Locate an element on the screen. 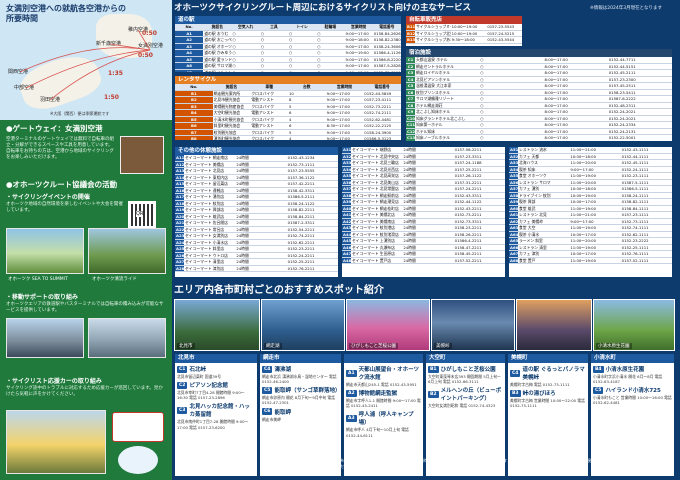 The width and height of the screenshot is (680, 480). table-cell: セイコーマート 紋別渚滑店 is located at coordinates (377, 234).